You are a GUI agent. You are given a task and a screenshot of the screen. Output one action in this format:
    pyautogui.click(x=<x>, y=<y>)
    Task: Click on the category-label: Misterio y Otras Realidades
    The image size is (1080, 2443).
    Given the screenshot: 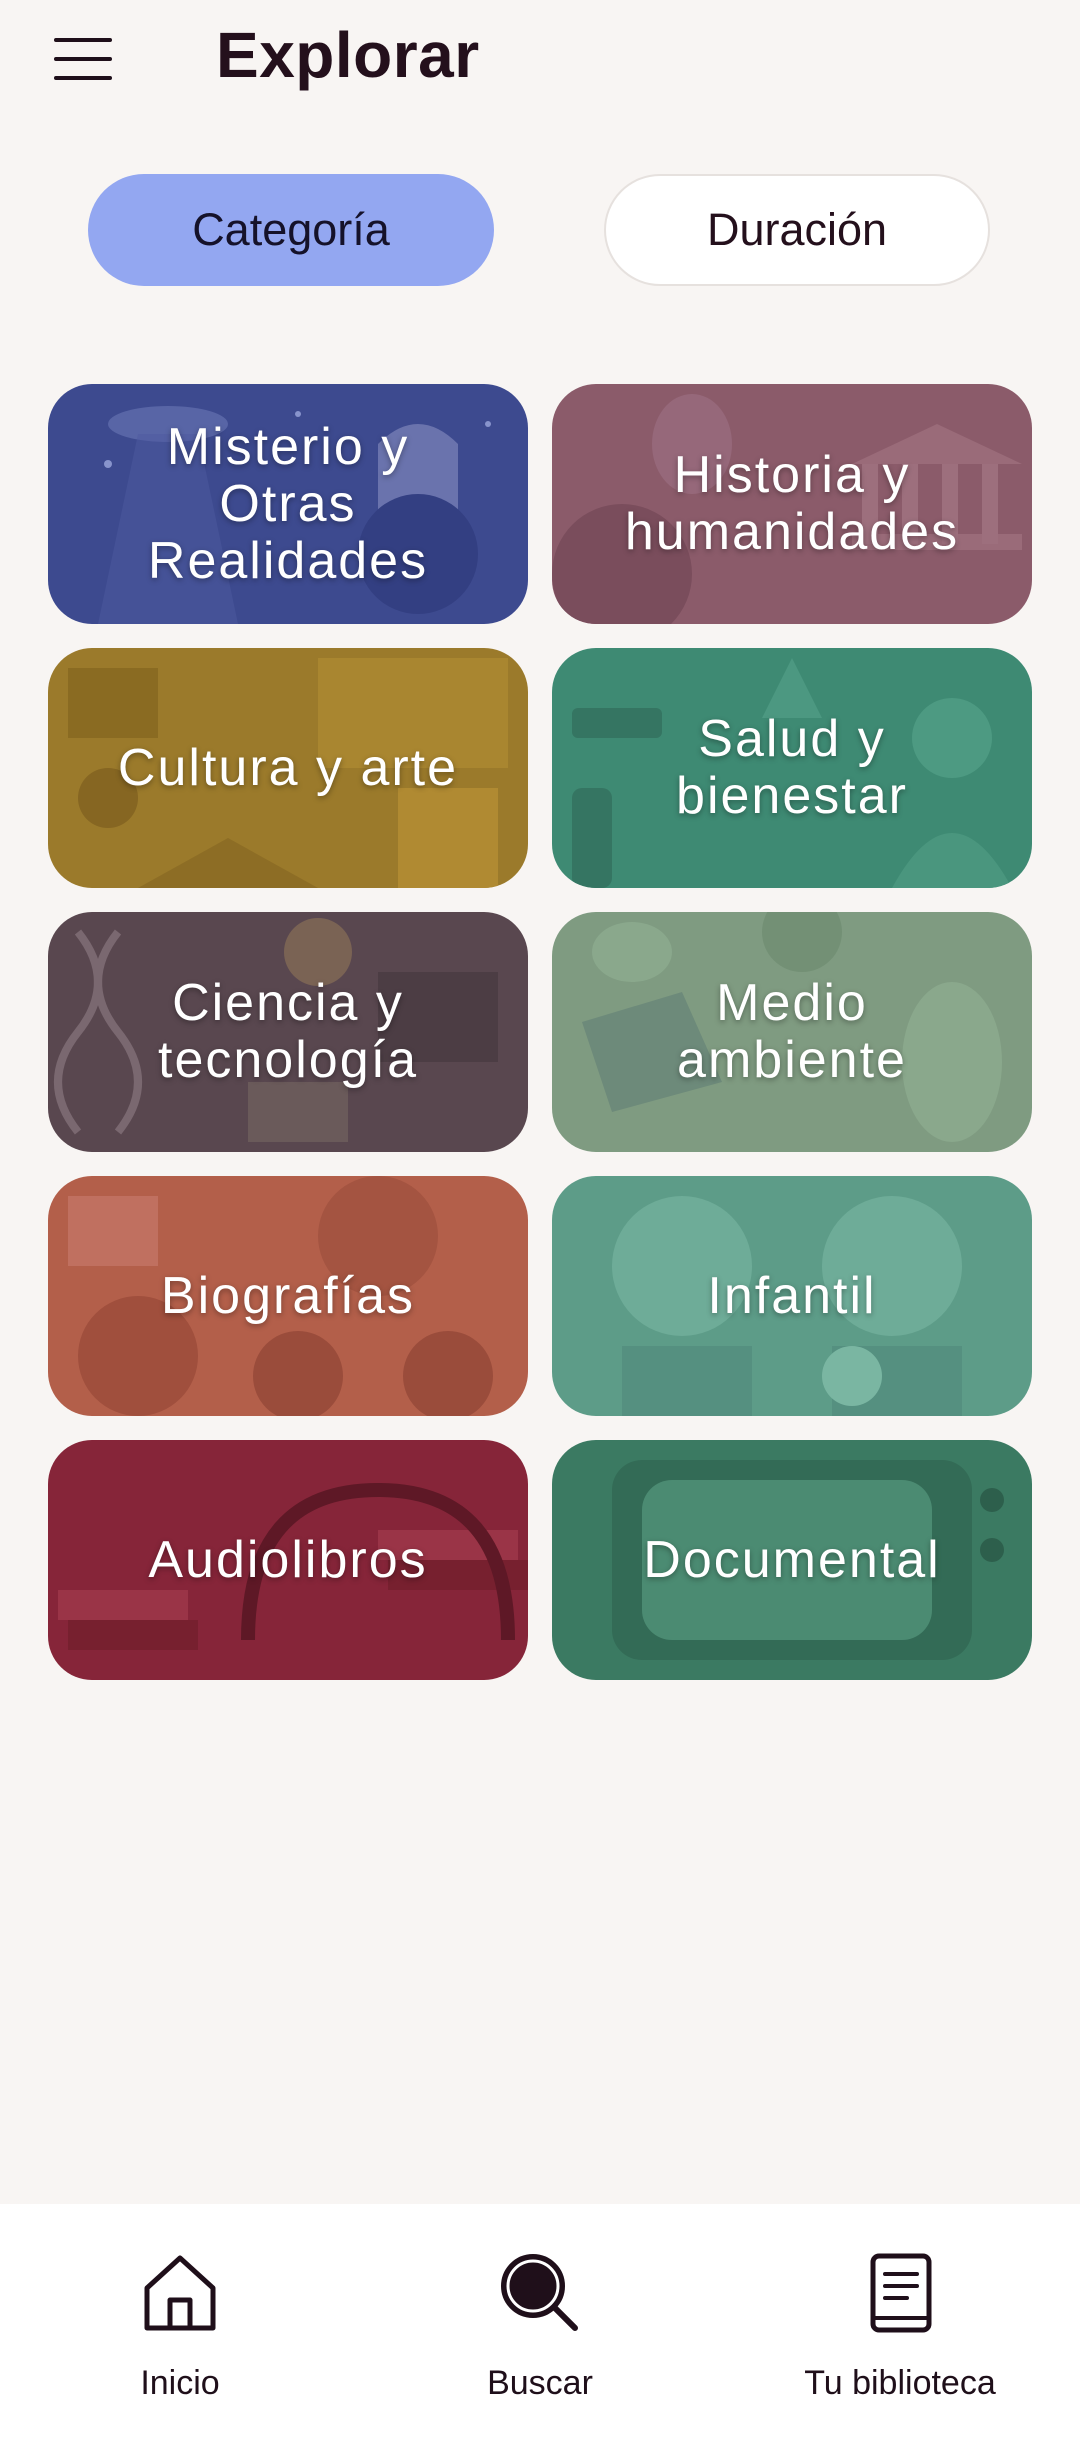 What is the action you would take?
    pyautogui.click(x=288, y=503)
    